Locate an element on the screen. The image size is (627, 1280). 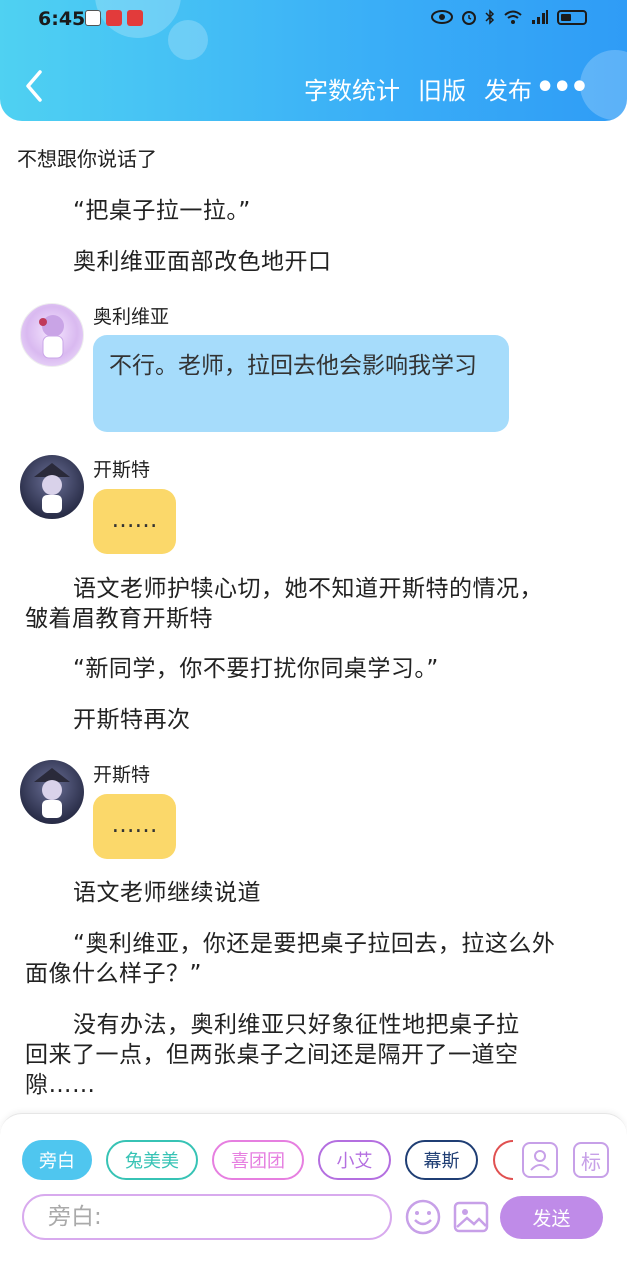
mark-button: 标 is located at coordinates (591, 1160).